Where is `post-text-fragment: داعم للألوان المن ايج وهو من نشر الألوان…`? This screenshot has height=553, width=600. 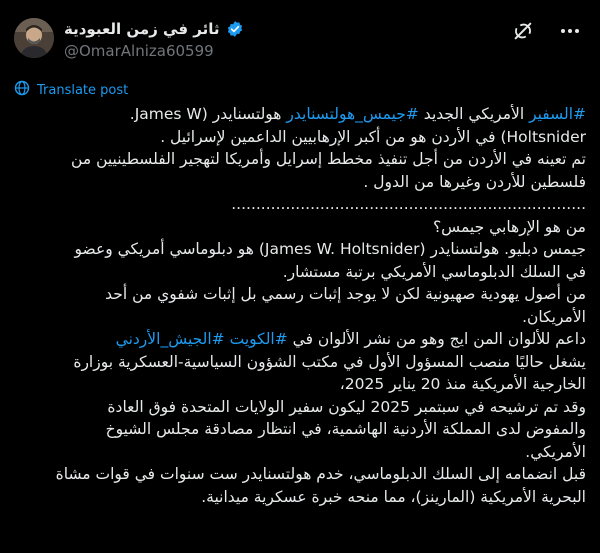
post-text-fragment: داعم للألوان المن ايج وهو من نشر الألوان… is located at coordinates (436, 339).